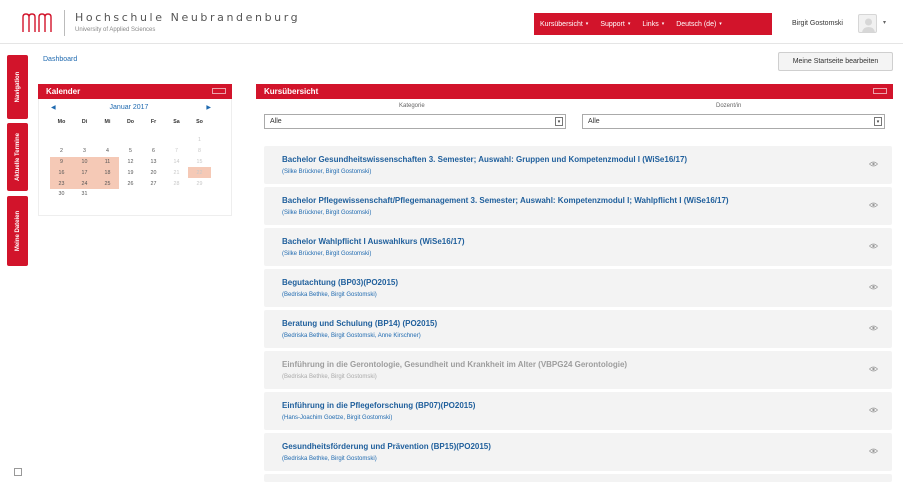  I want to click on next-month-icon: ▶, so click(208, 107).